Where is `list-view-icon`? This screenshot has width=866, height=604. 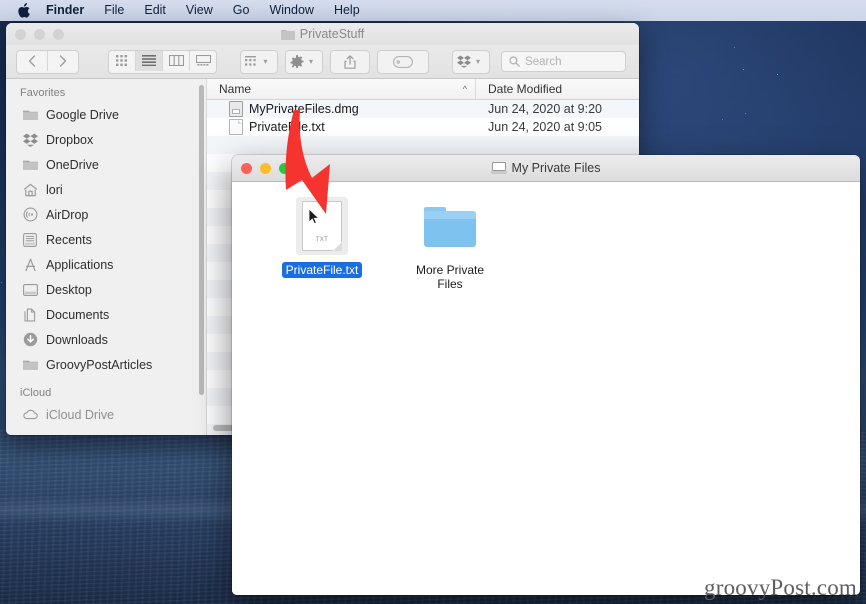 list-view-icon is located at coordinates (149, 60).